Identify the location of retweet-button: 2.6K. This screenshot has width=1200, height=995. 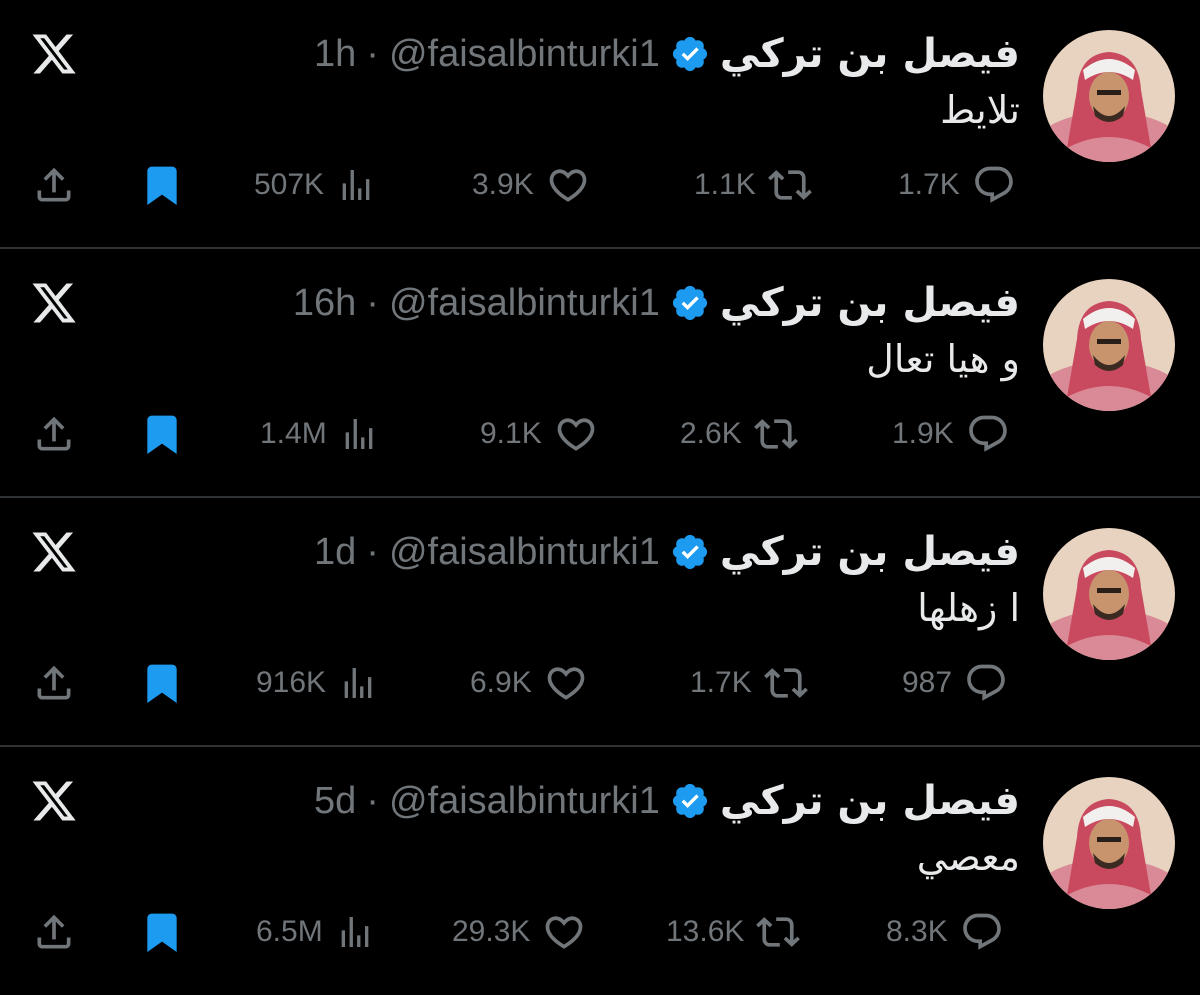
(739, 434).